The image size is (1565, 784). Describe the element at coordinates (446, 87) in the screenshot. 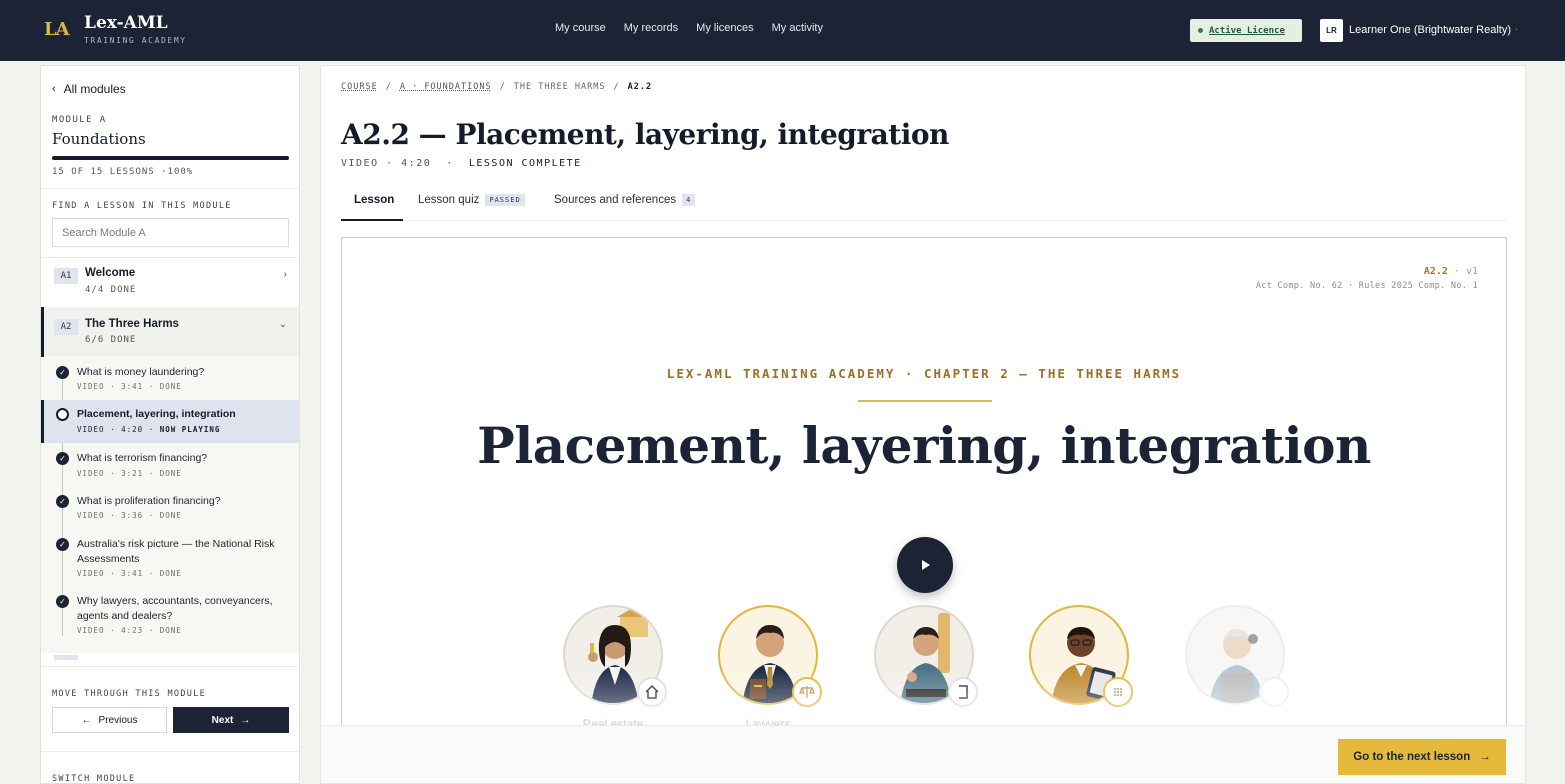

I see `breadcrumb-module: A · FOUNDATIONS` at that location.